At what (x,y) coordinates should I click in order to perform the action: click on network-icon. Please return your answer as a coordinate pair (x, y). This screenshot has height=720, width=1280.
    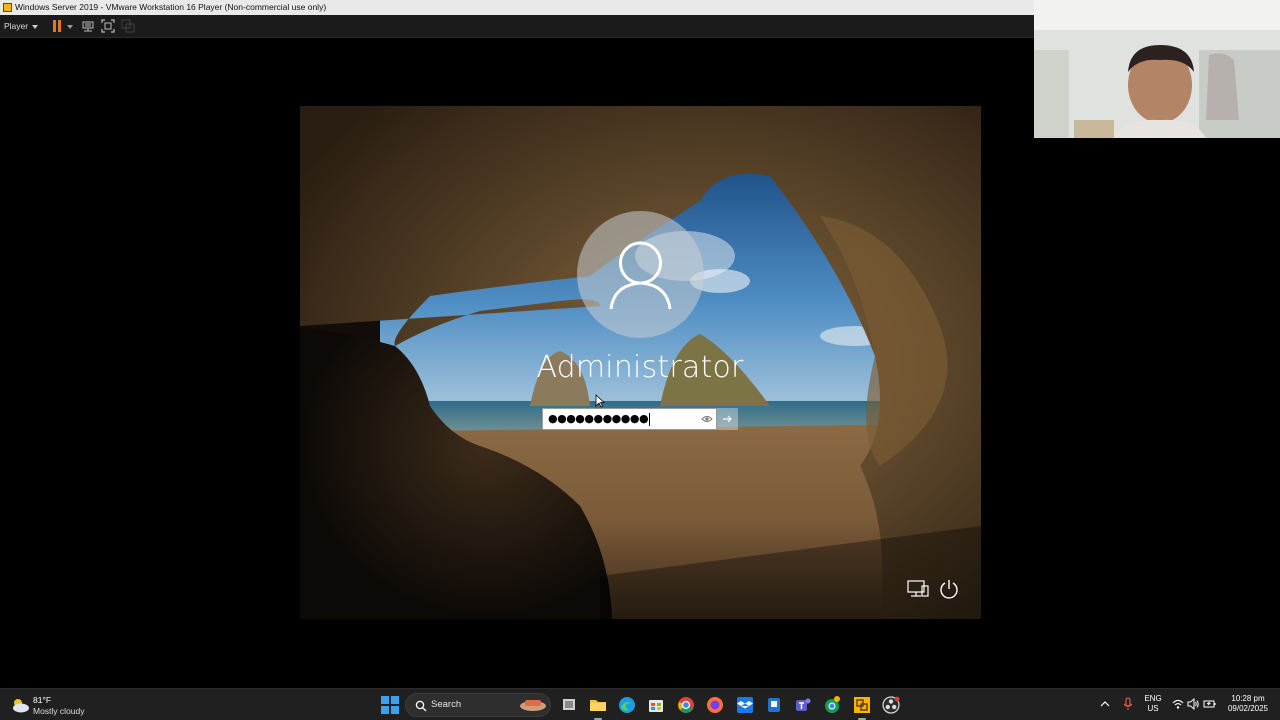
    Looking at the image, I should click on (918, 589).